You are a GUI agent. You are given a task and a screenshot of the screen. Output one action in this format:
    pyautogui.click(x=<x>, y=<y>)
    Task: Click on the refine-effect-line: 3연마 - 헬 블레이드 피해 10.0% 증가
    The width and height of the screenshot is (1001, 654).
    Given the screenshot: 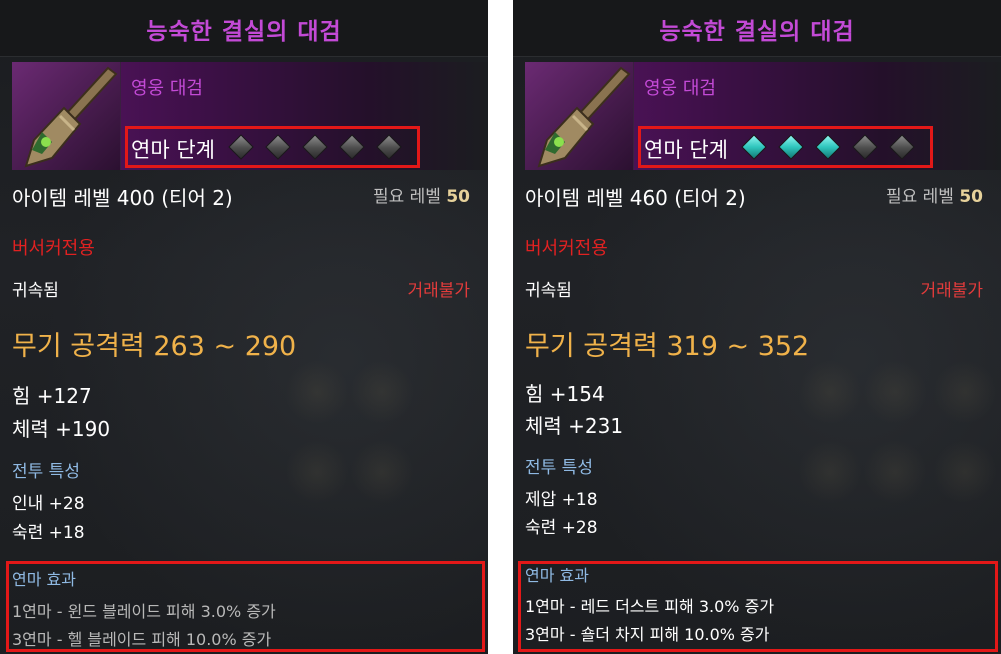 What is the action you would take?
    pyautogui.click(x=142, y=639)
    